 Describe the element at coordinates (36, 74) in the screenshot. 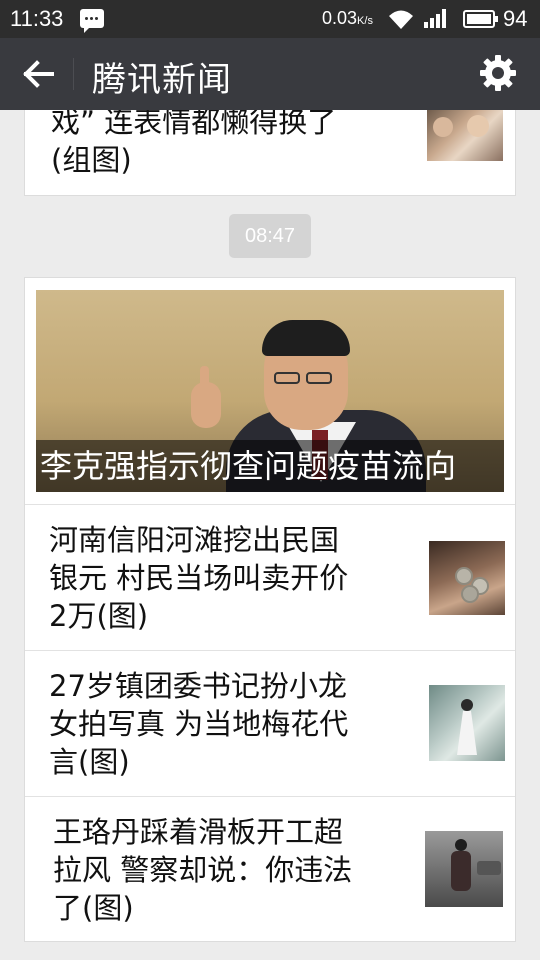

I see `arrow-left-icon` at that location.